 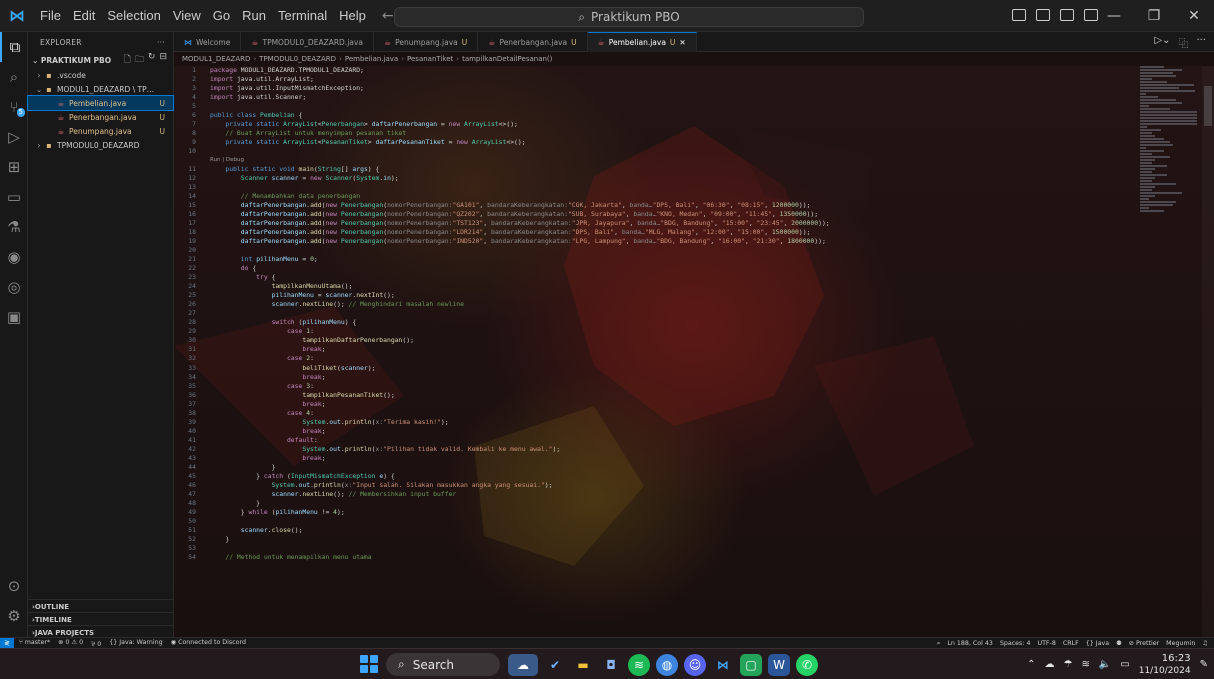 I want to click on prettier-status: ⊘ Prettier, so click(x=1144, y=643).